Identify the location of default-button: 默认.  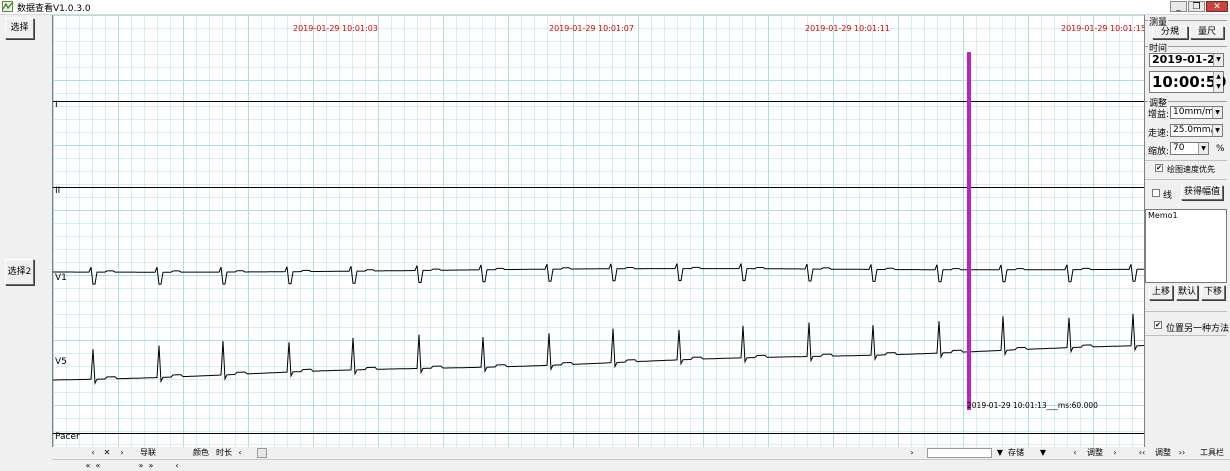
(1187, 292).